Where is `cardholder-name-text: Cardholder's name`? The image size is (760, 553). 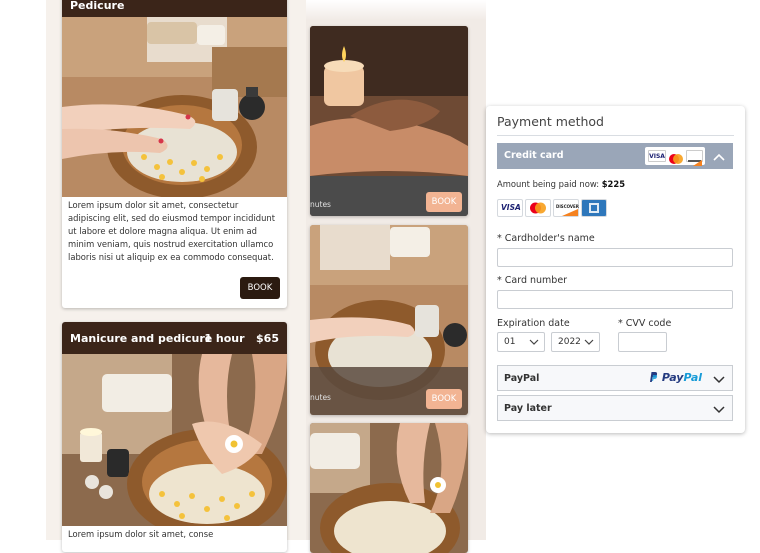 cardholder-name-text: Cardholder's name is located at coordinates (549, 238).